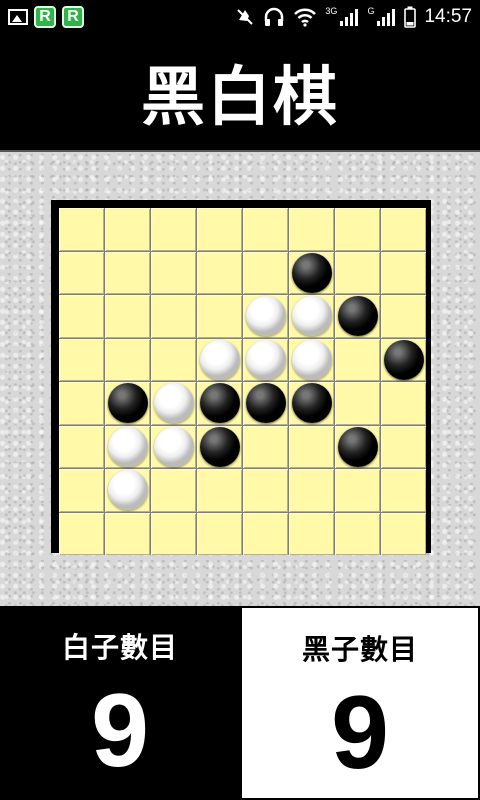 The height and width of the screenshot is (800, 480). I want to click on board-cell-r2-c1, so click(81, 272).